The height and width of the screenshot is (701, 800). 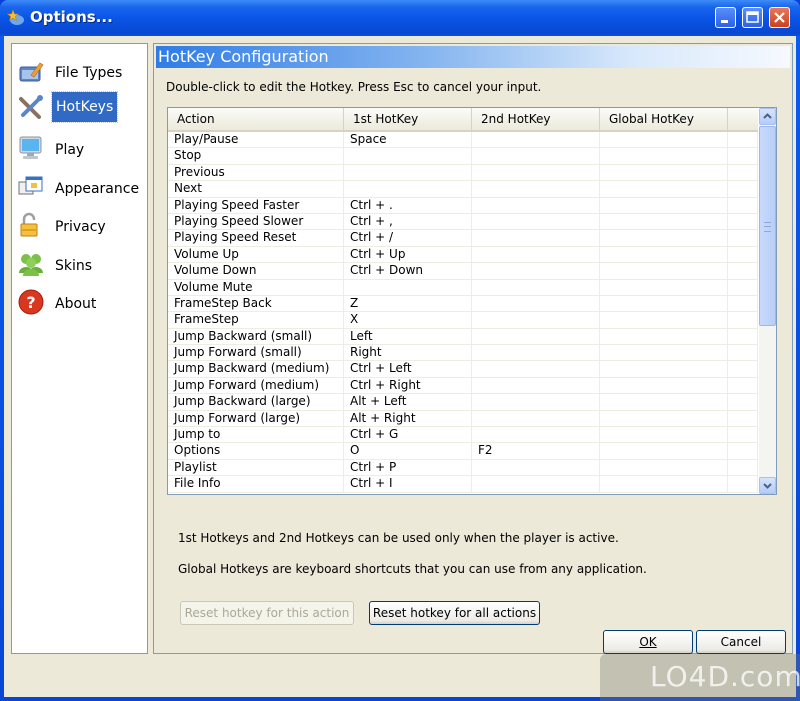 What do you see at coordinates (256, 451) in the screenshot?
I see `cell-action: Options` at bounding box center [256, 451].